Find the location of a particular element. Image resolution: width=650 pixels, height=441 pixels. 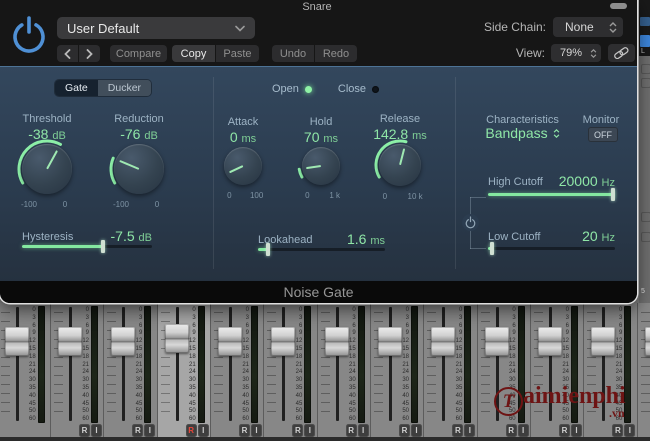

watermark-tld: .vn is located at coordinates (617, 413).